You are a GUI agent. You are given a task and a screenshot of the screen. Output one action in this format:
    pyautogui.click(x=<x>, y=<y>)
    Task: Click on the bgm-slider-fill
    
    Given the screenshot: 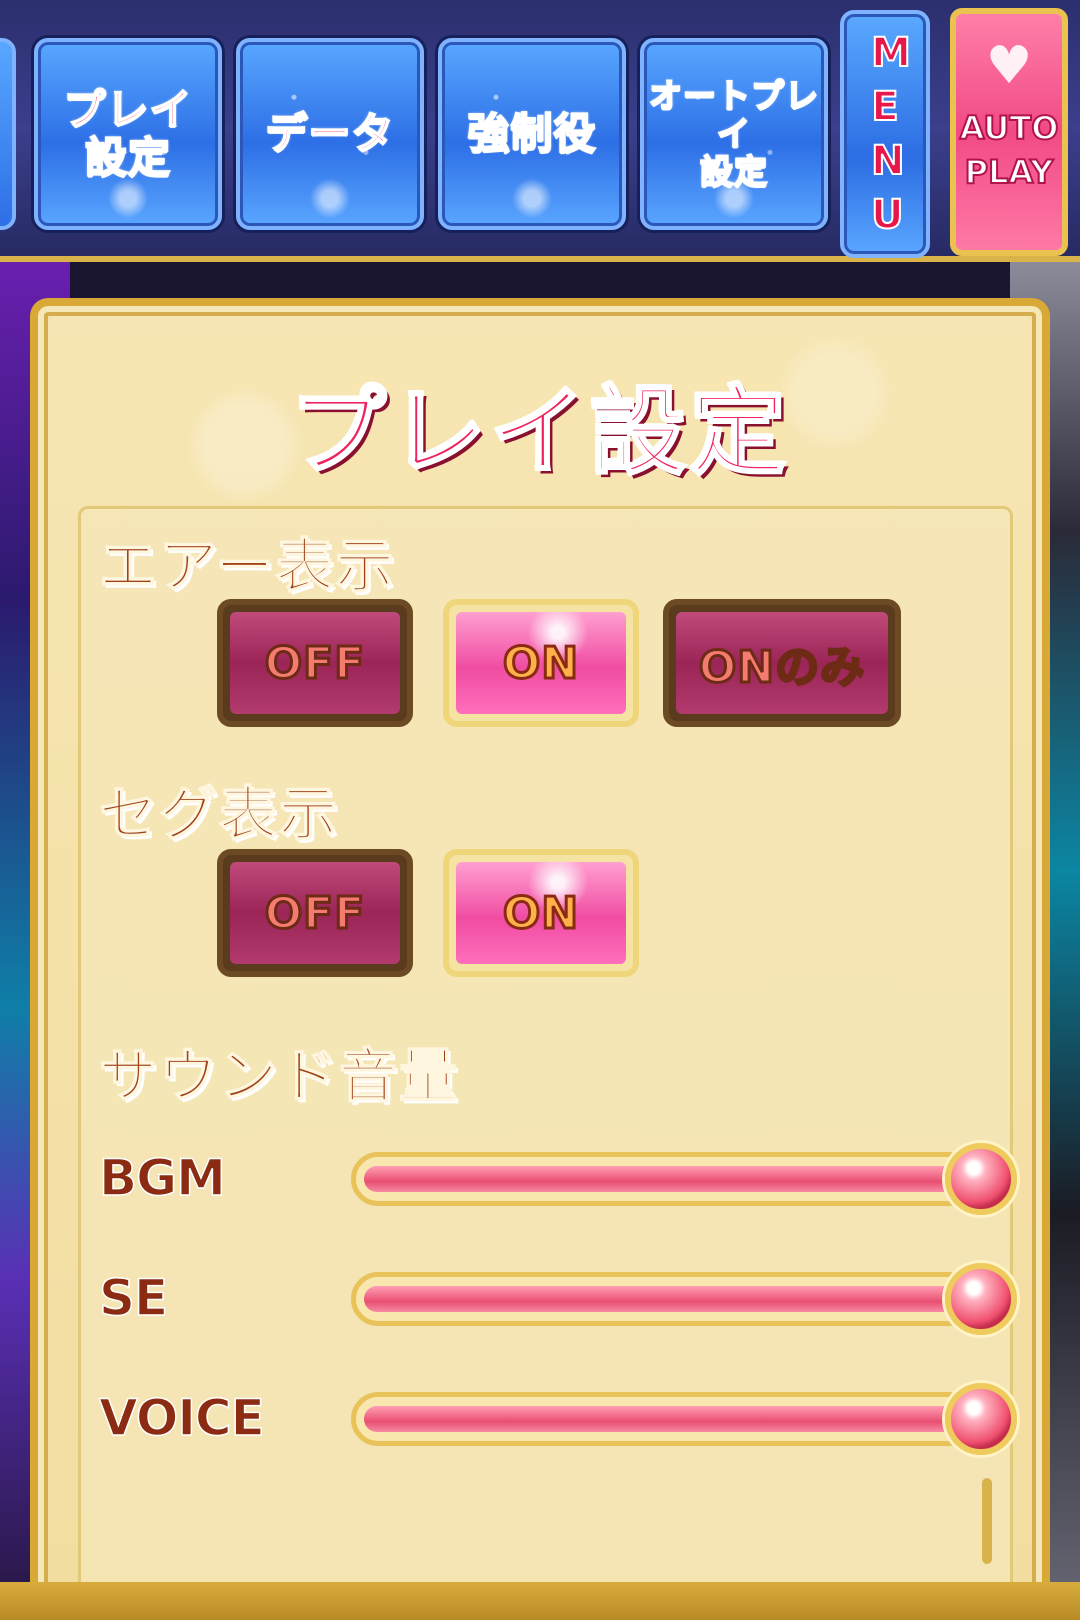 What is the action you would take?
    pyautogui.click(x=668, y=1179)
    